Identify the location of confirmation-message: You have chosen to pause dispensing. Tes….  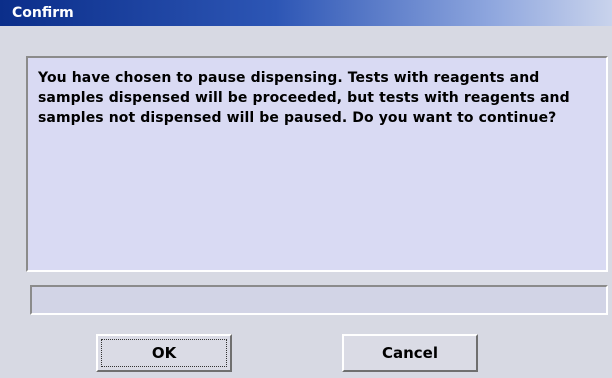
(304, 98).